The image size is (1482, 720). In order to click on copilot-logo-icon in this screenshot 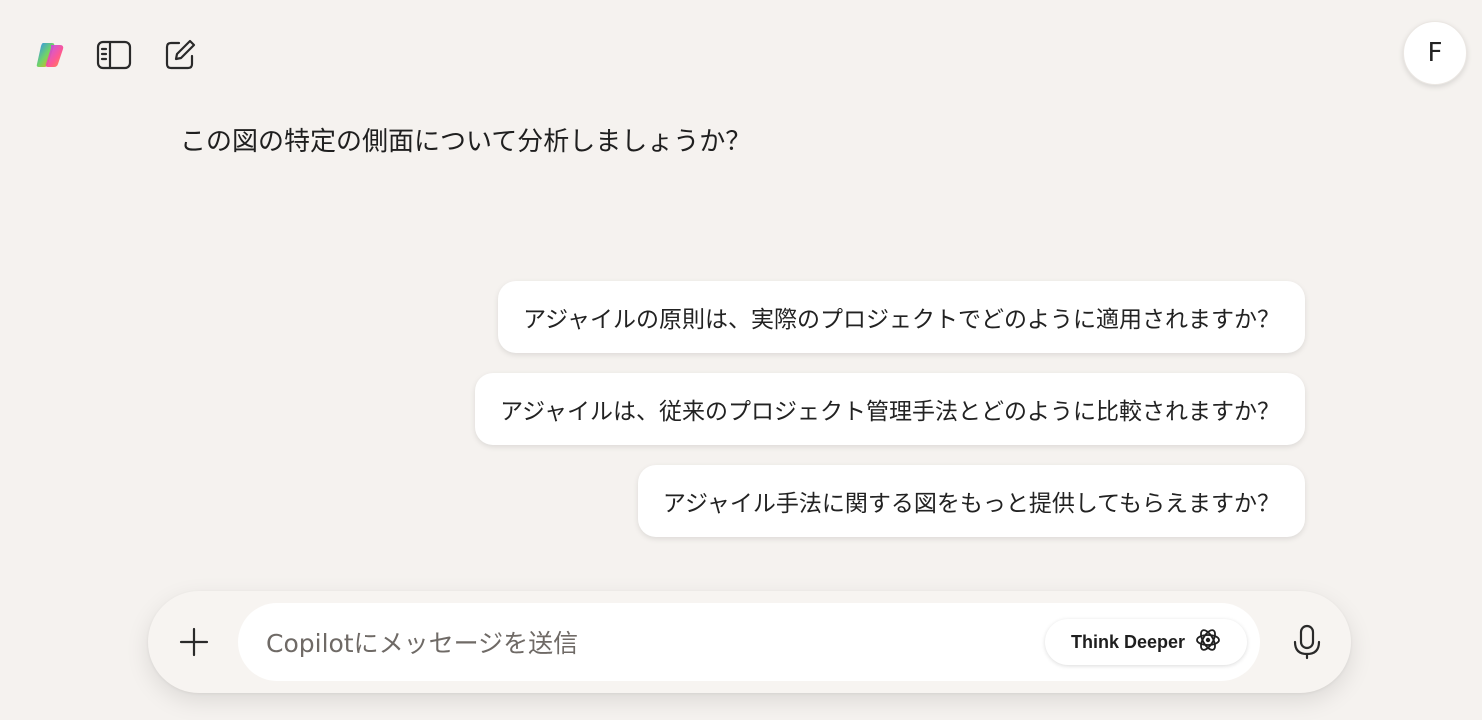, I will do `click(50, 55)`.